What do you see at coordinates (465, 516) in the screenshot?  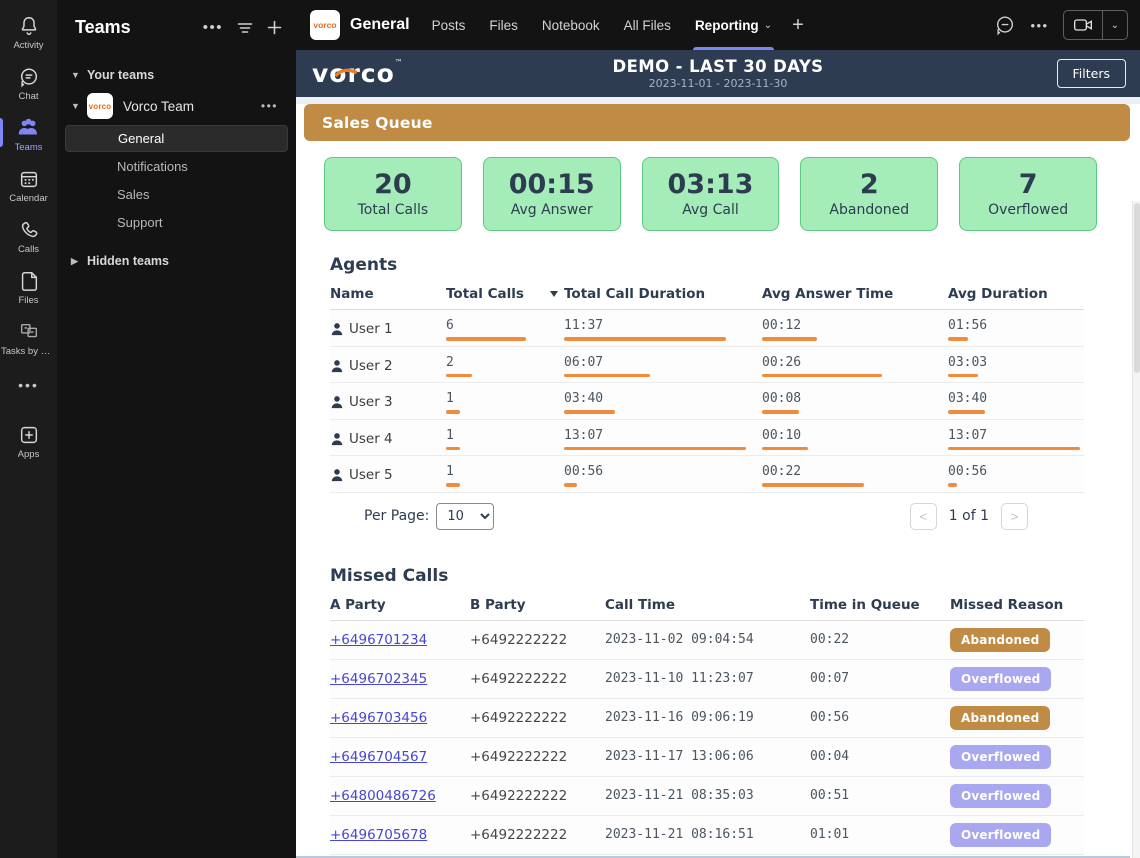 I see `per-page-select: 10` at bounding box center [465, 516].